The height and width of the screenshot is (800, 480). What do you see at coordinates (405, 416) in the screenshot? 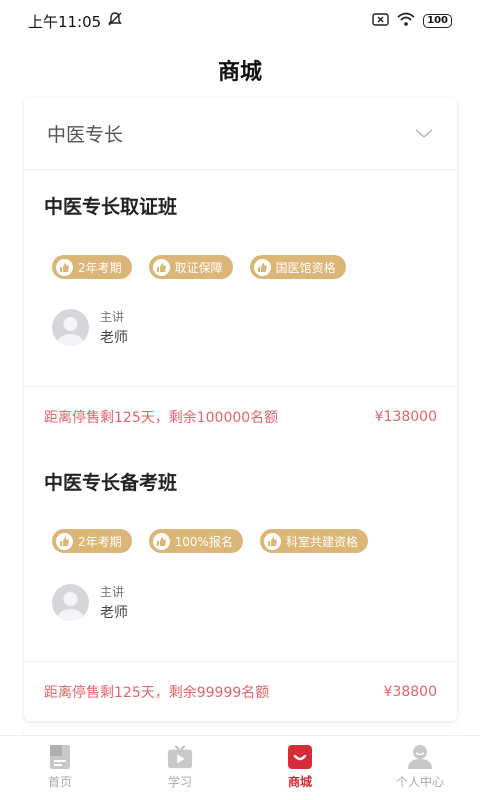
I see `price: ¥138000` at bounding box center [405, 416].